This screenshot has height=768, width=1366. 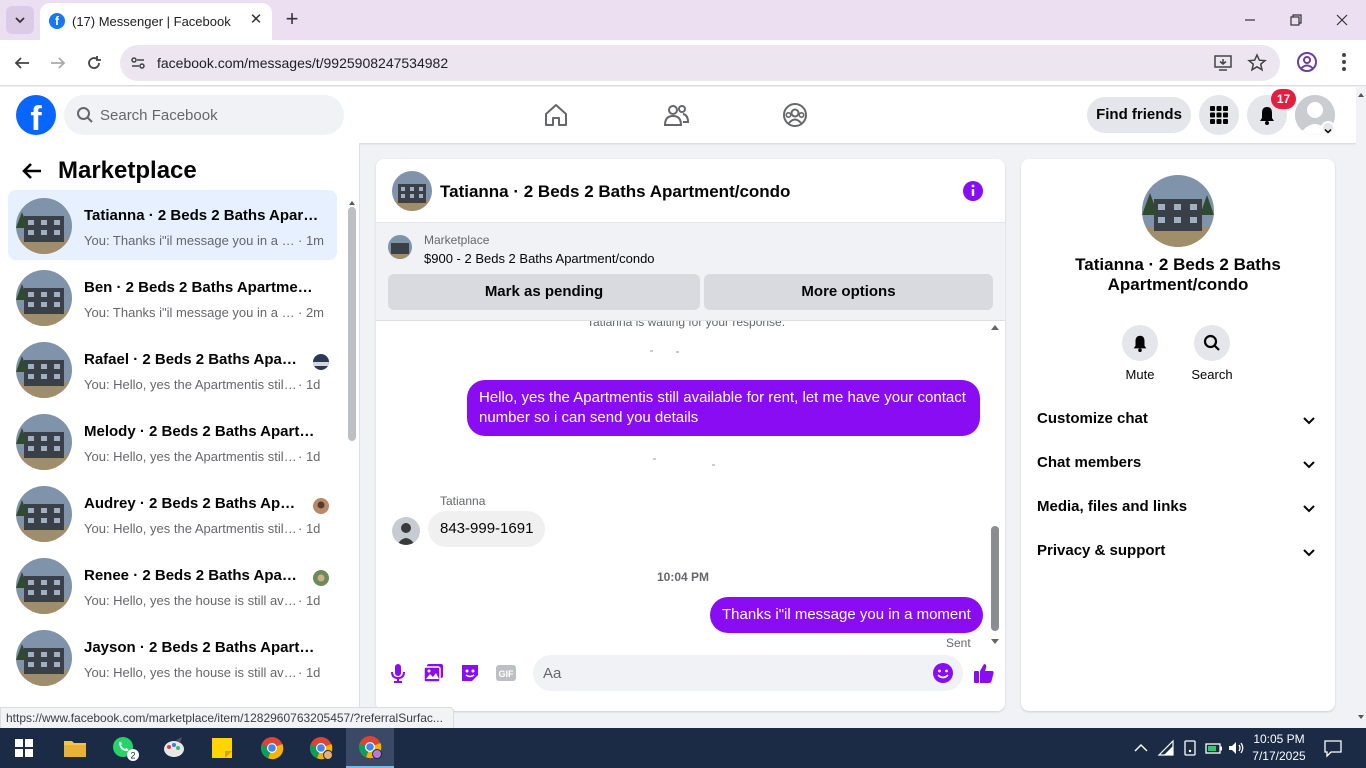 What do you see at coordinates (1212, 374) in the screenshot?
I see `search-label: Search` at bounding box center [1212, 374].